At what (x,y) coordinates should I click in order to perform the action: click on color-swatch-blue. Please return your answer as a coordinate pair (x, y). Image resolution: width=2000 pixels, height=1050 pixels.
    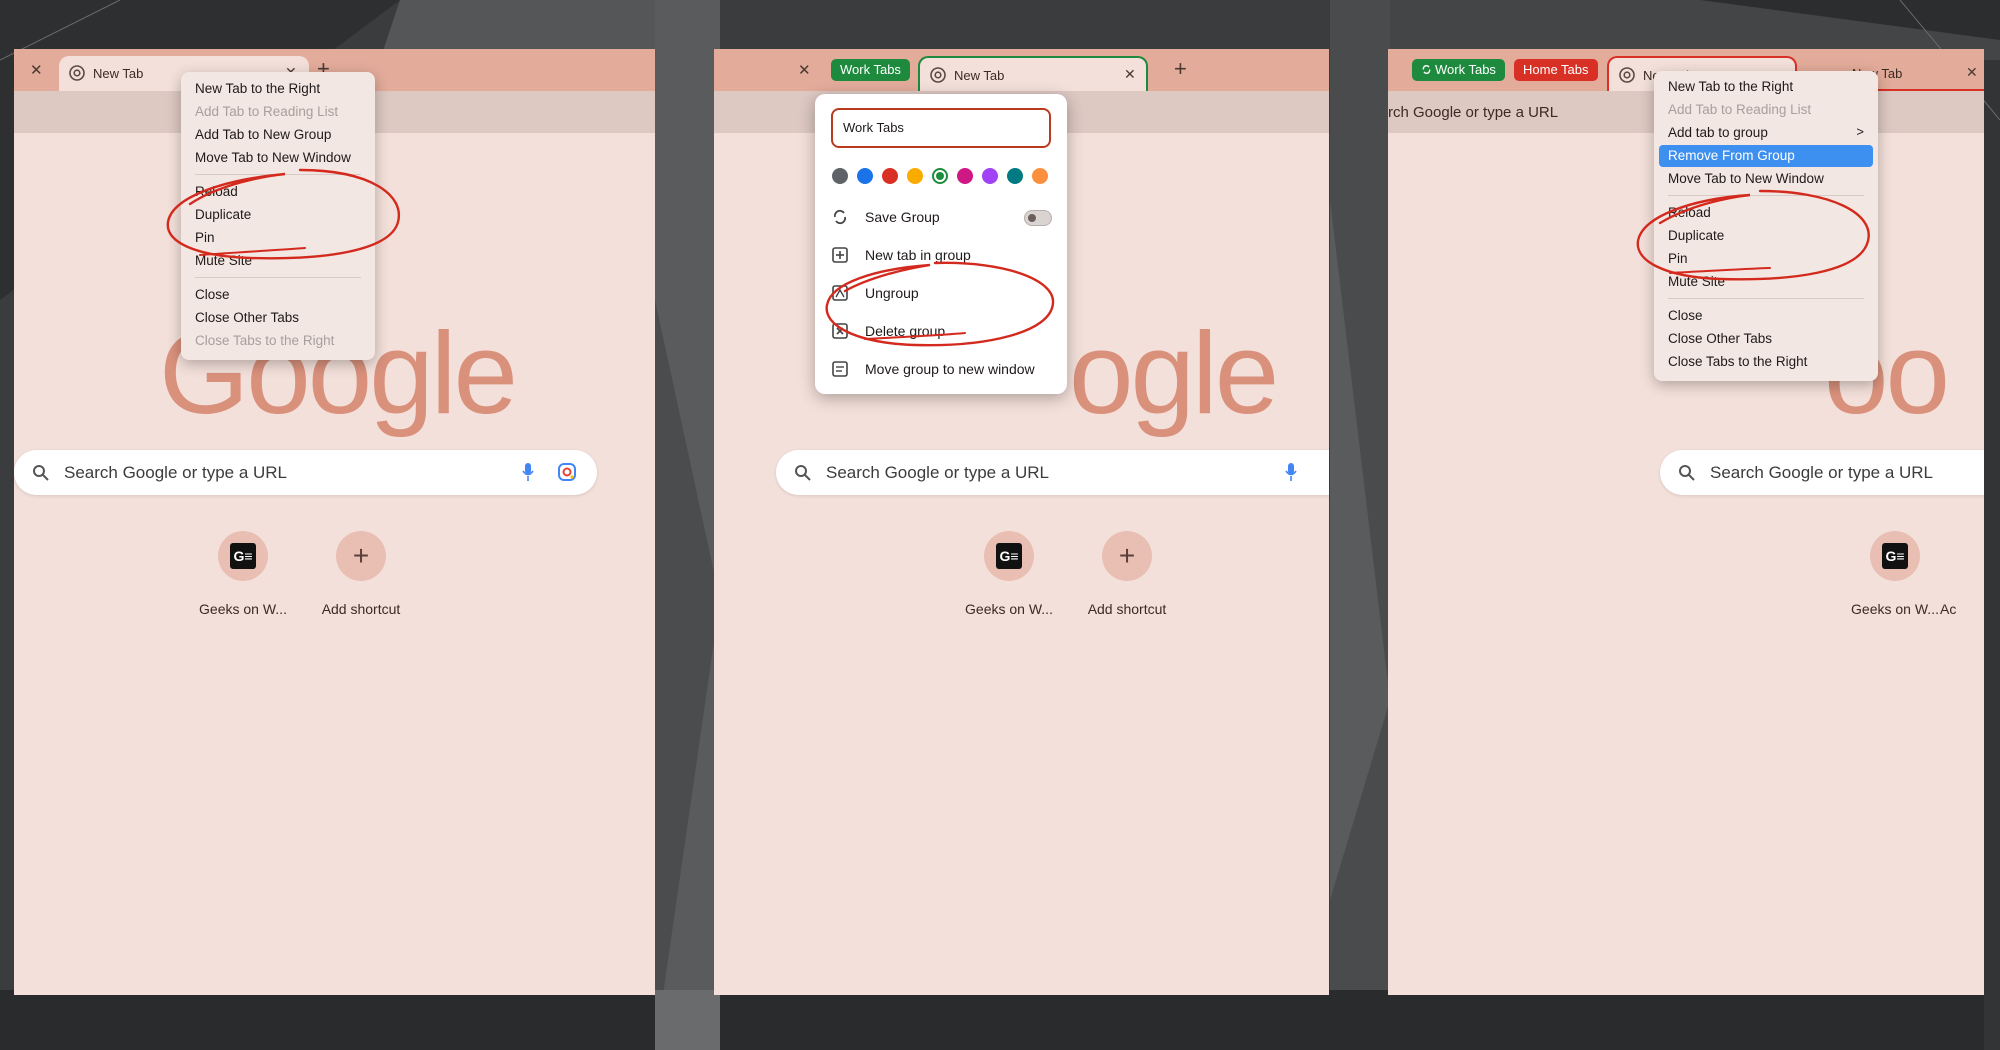
    Looking at the image, I should click on (865, 176).